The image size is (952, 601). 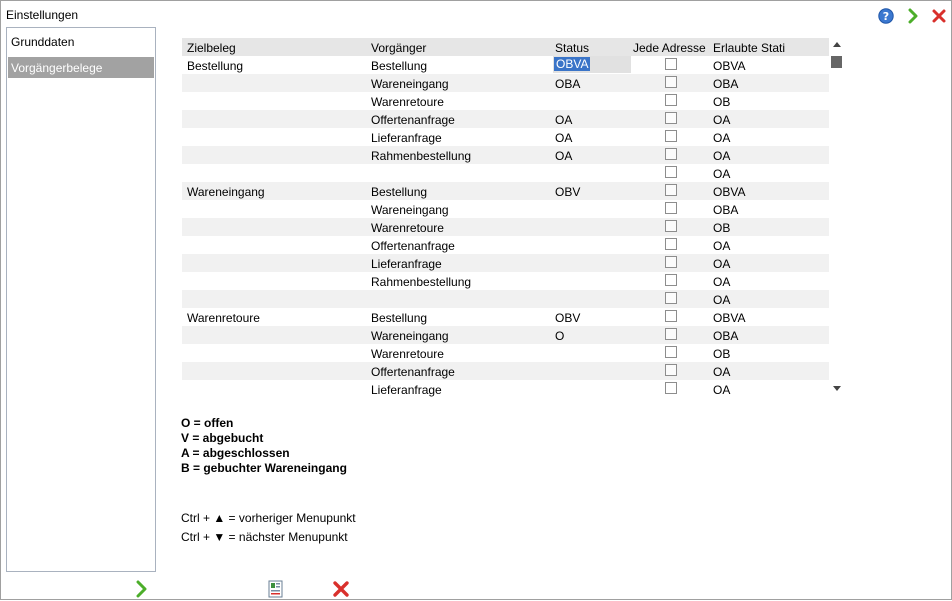 I want to click on cell-status: OBA, so click(x=567, y=83).